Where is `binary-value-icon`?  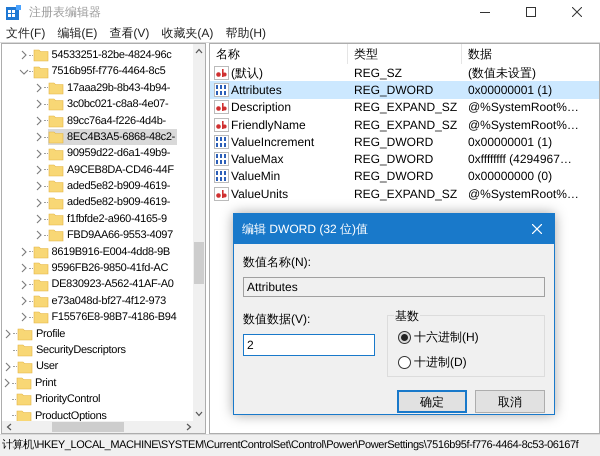
binary-value-icon is located at coordinates (221, 89).